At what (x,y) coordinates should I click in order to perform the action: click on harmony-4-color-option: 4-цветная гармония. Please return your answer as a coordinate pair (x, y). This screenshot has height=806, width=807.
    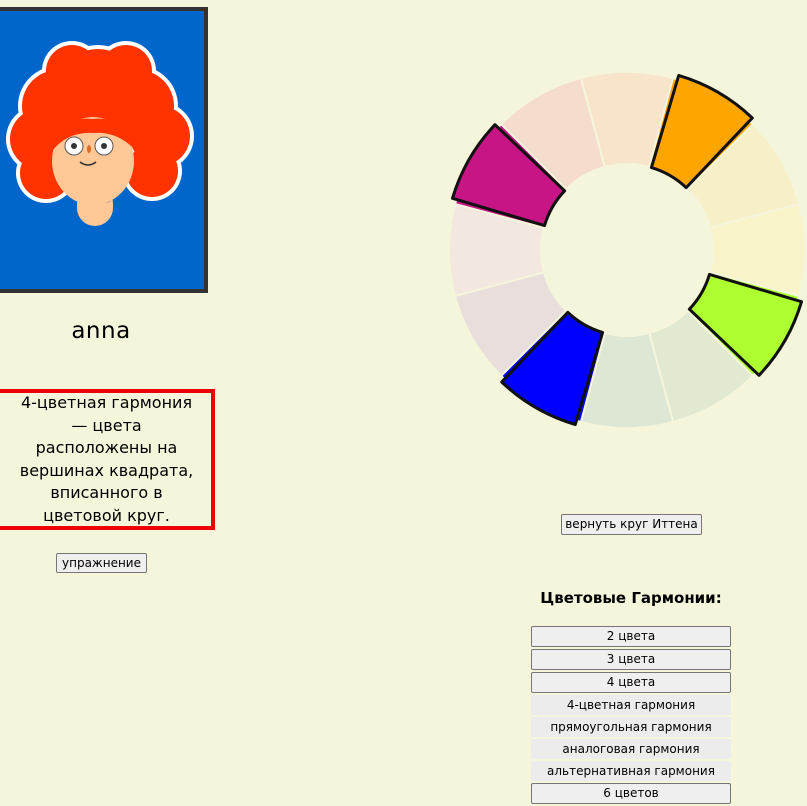
    Looking at the image, I should click on (631, 705).